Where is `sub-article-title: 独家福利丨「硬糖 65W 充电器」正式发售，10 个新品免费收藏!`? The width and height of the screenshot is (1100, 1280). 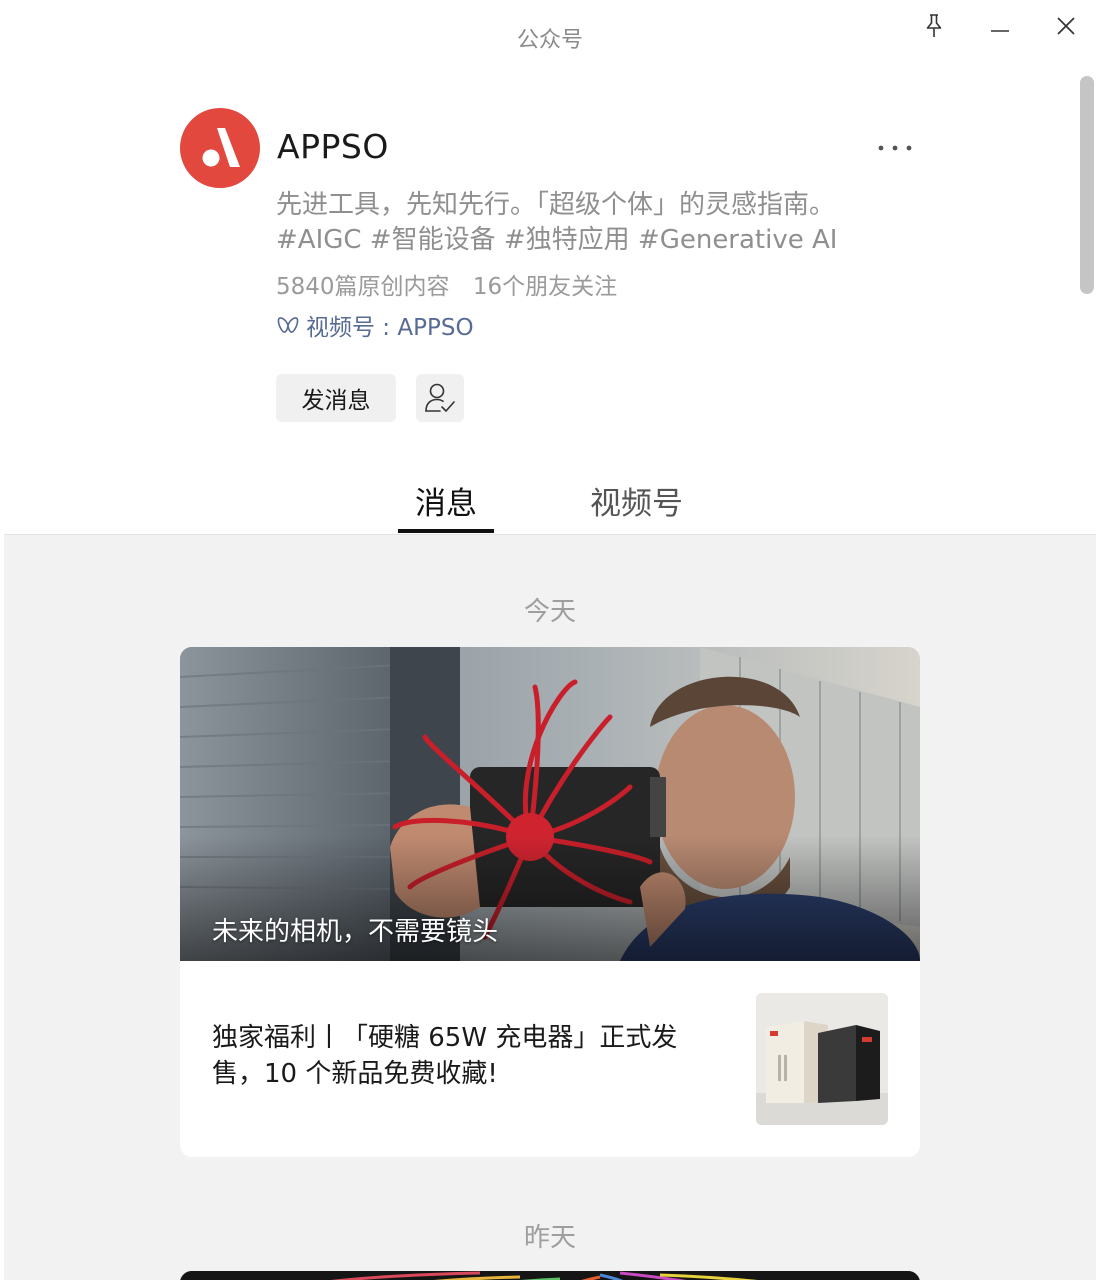
sub-article-title: 独家福利丨「硬糖 65W 充电器」正式发售，10 个新品免费收藏! is located at coordinates (445, 1056).